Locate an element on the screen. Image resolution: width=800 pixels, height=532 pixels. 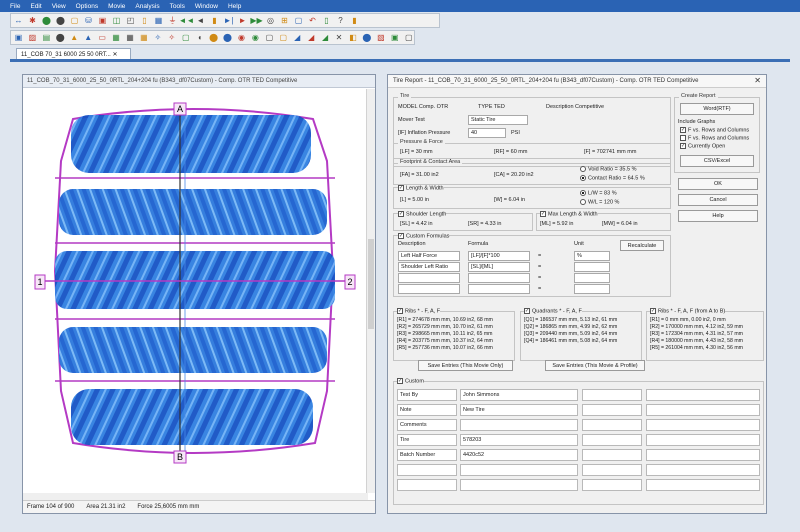
csv-excel-button: CSV/Excel is located at coordinates (717, 161).